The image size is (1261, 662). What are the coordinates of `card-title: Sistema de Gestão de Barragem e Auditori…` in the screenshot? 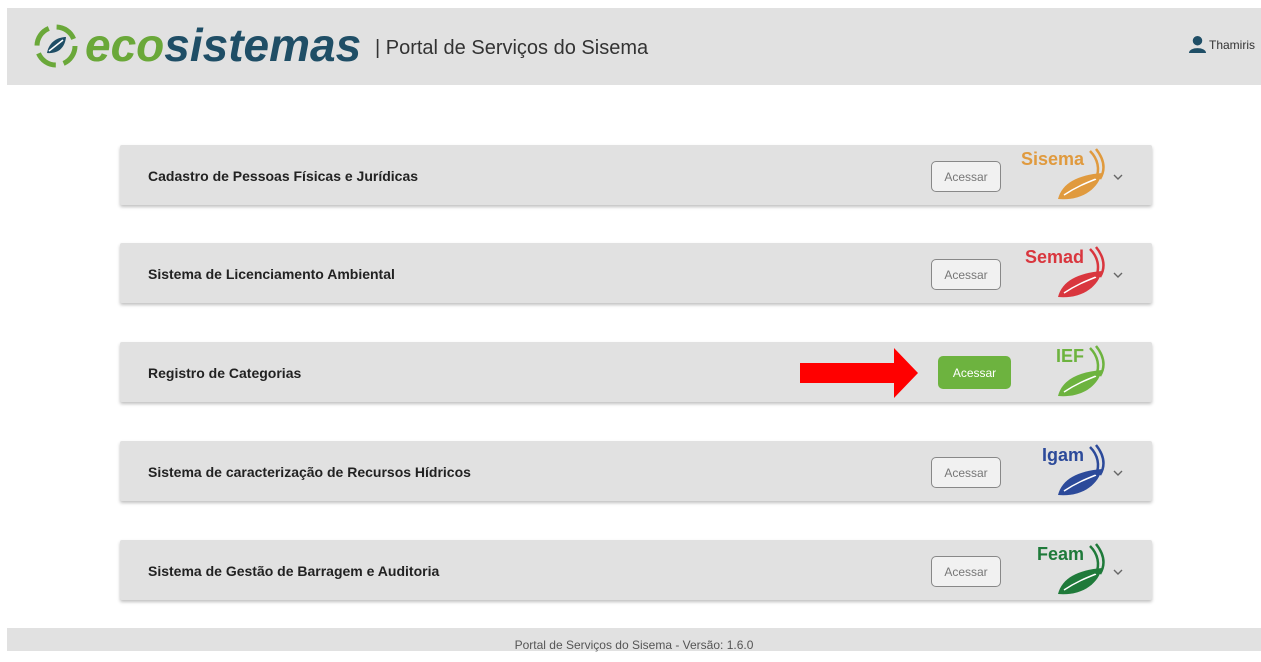 It's located at (294, 571).